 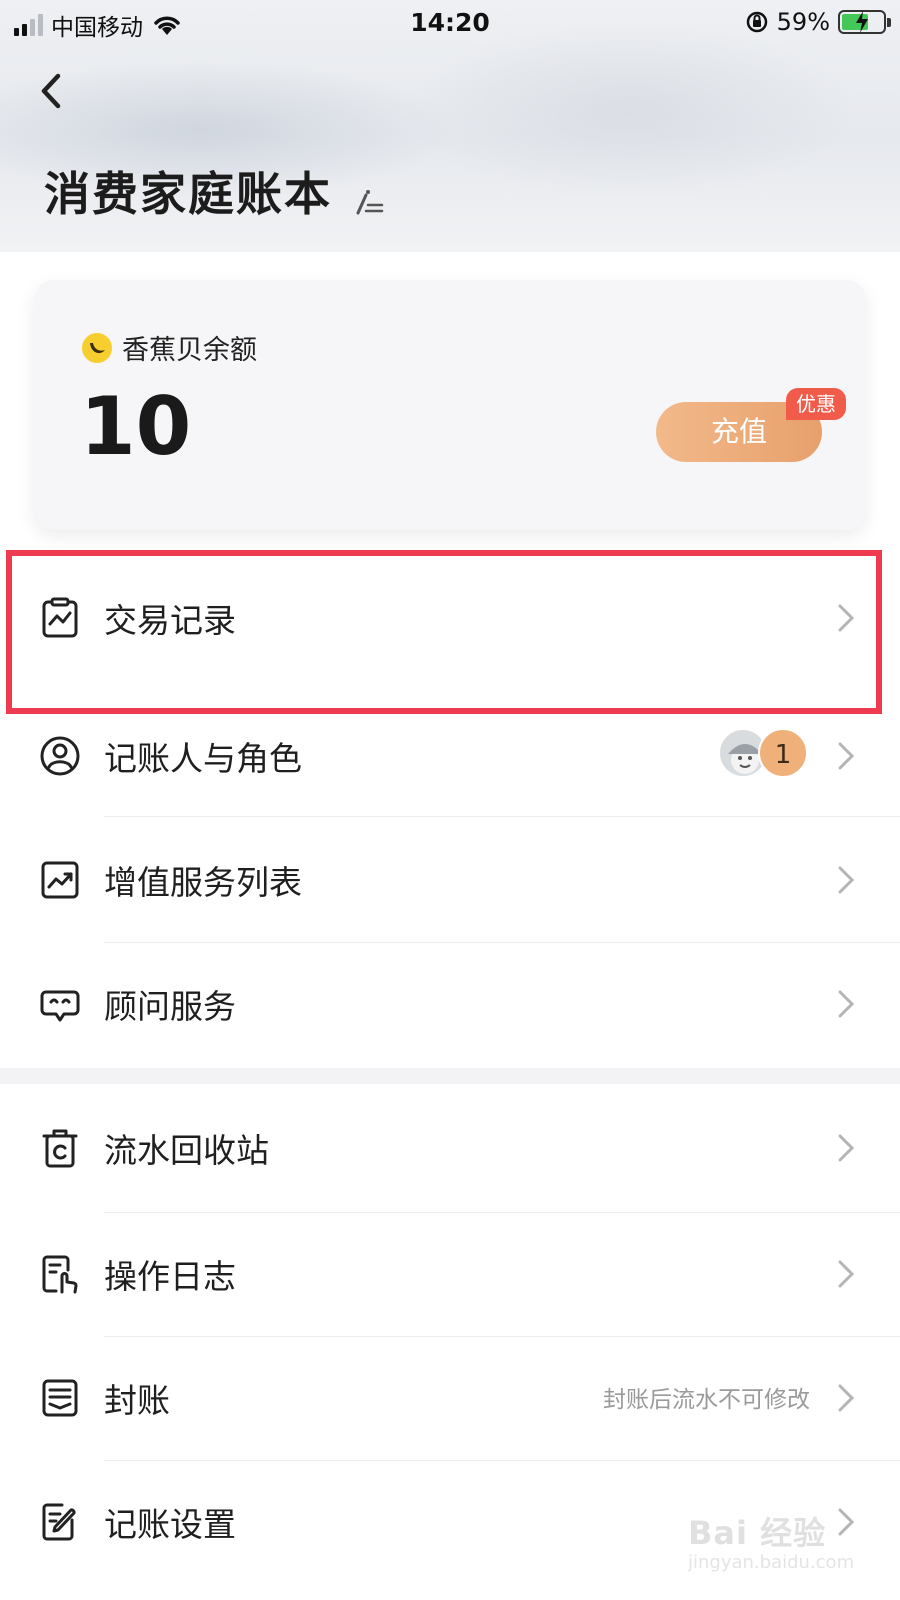 What do you see at coordinates (60, 1398) in the screenshot?
I see `ledger-icon` at bounding box center [60, 1398].